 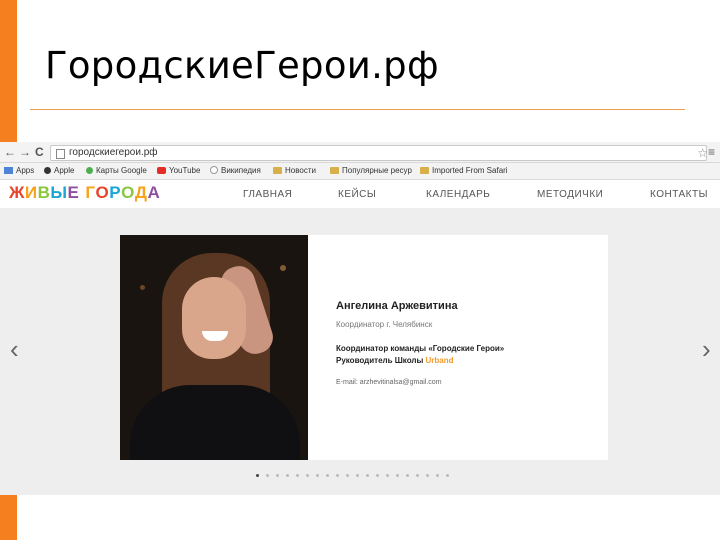 What do you see at coordinates (702, 153) in the screenshot?
I see `bookmark-star-icon: ☆` at bounding box center [702, 153].